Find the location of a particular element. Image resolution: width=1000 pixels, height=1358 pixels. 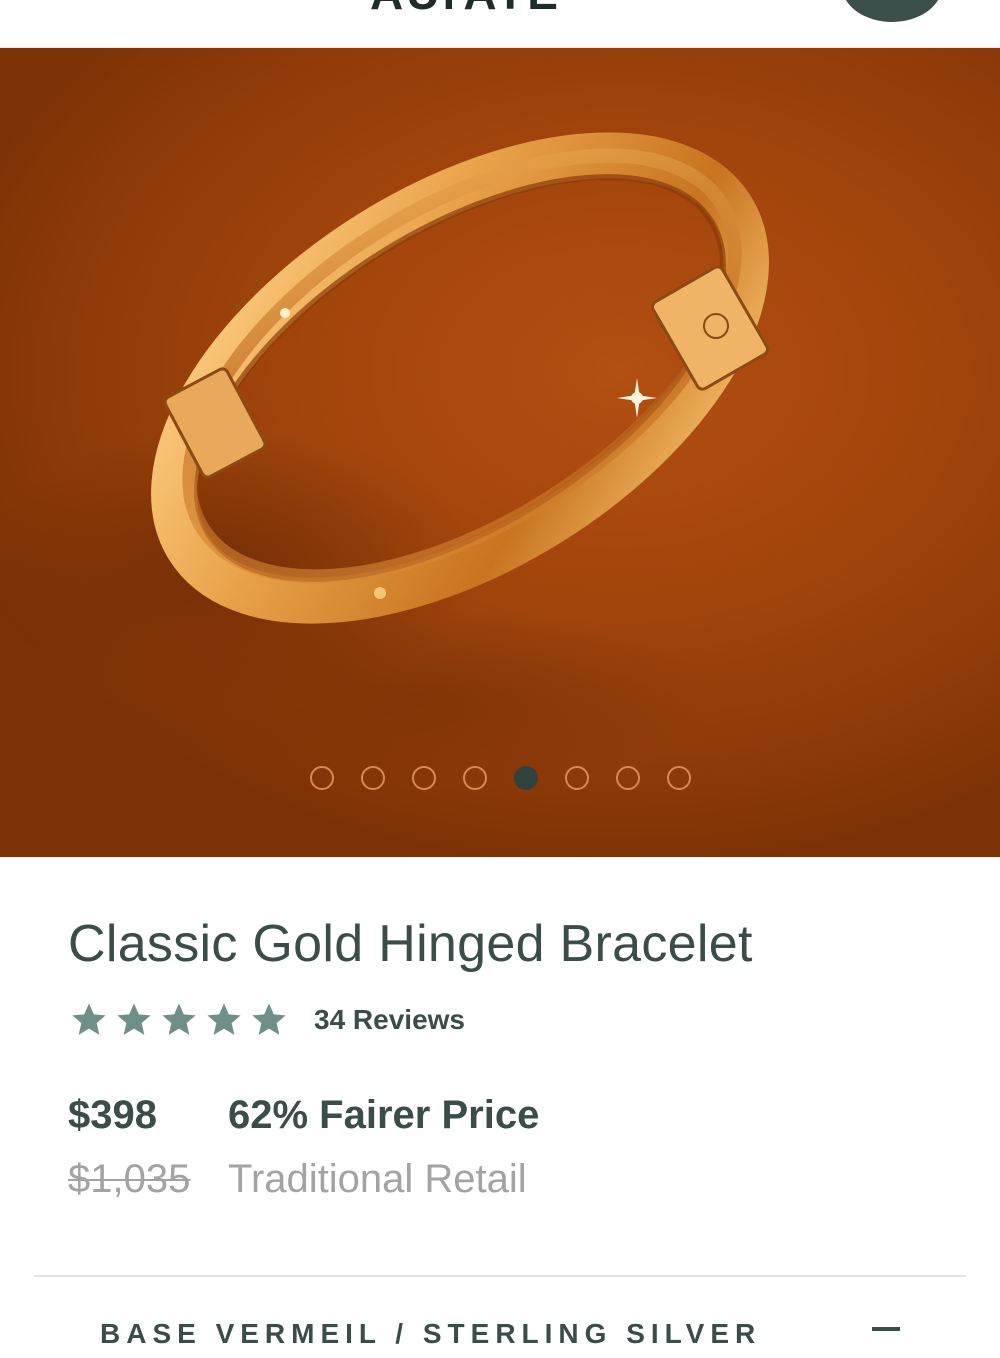

price-row: $398 62% Fairer Price is located at coordinates (303, 1115).